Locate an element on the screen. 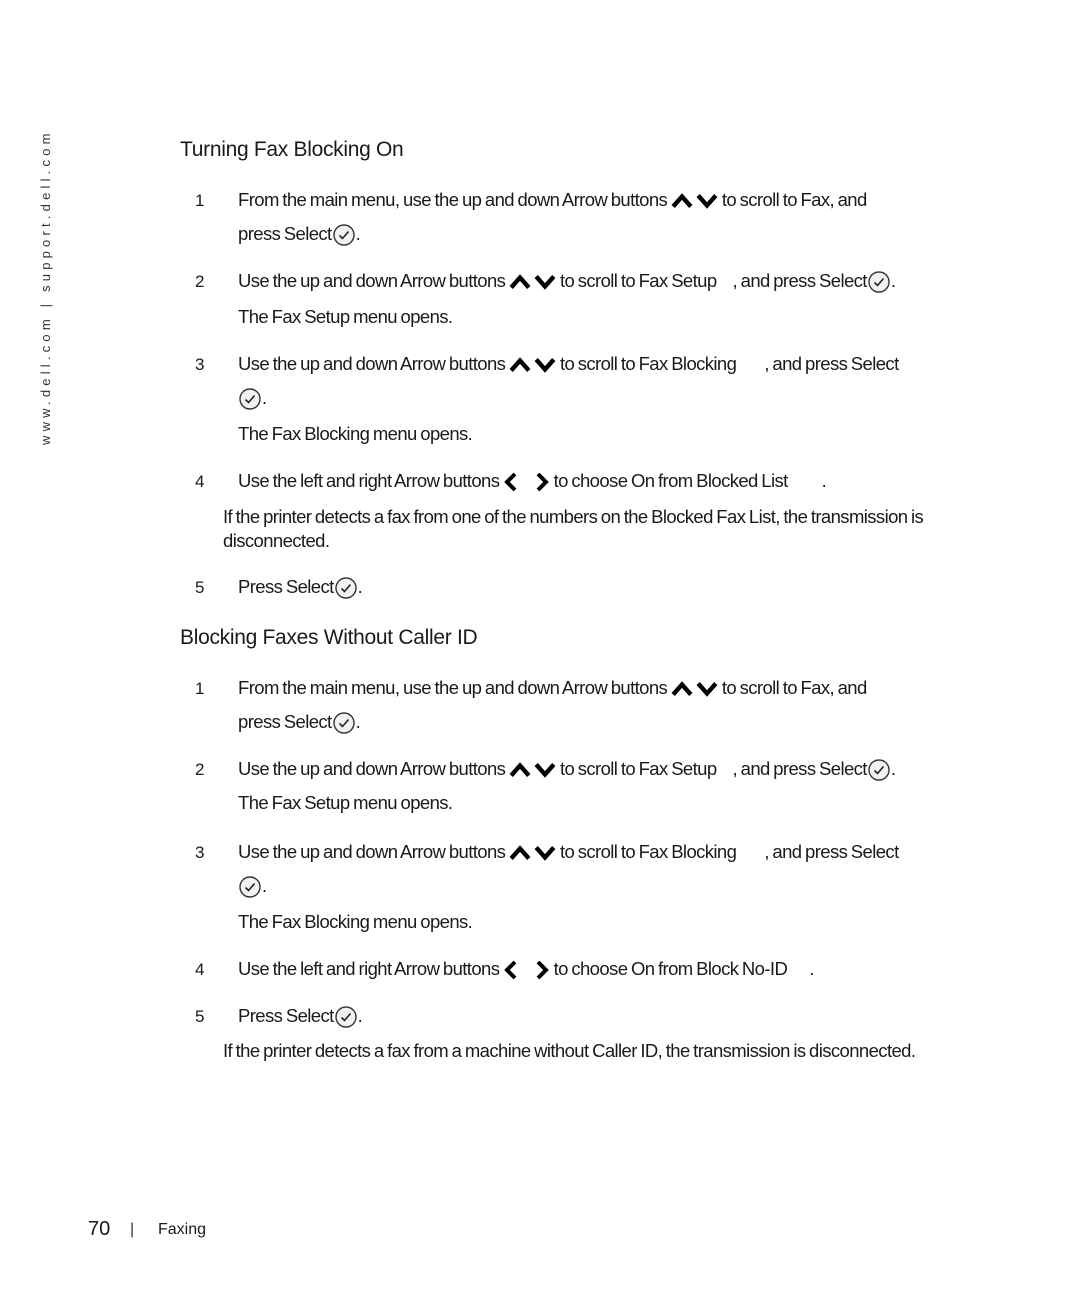  menu-target: Block No-ID is located at coordinates (742, 968).